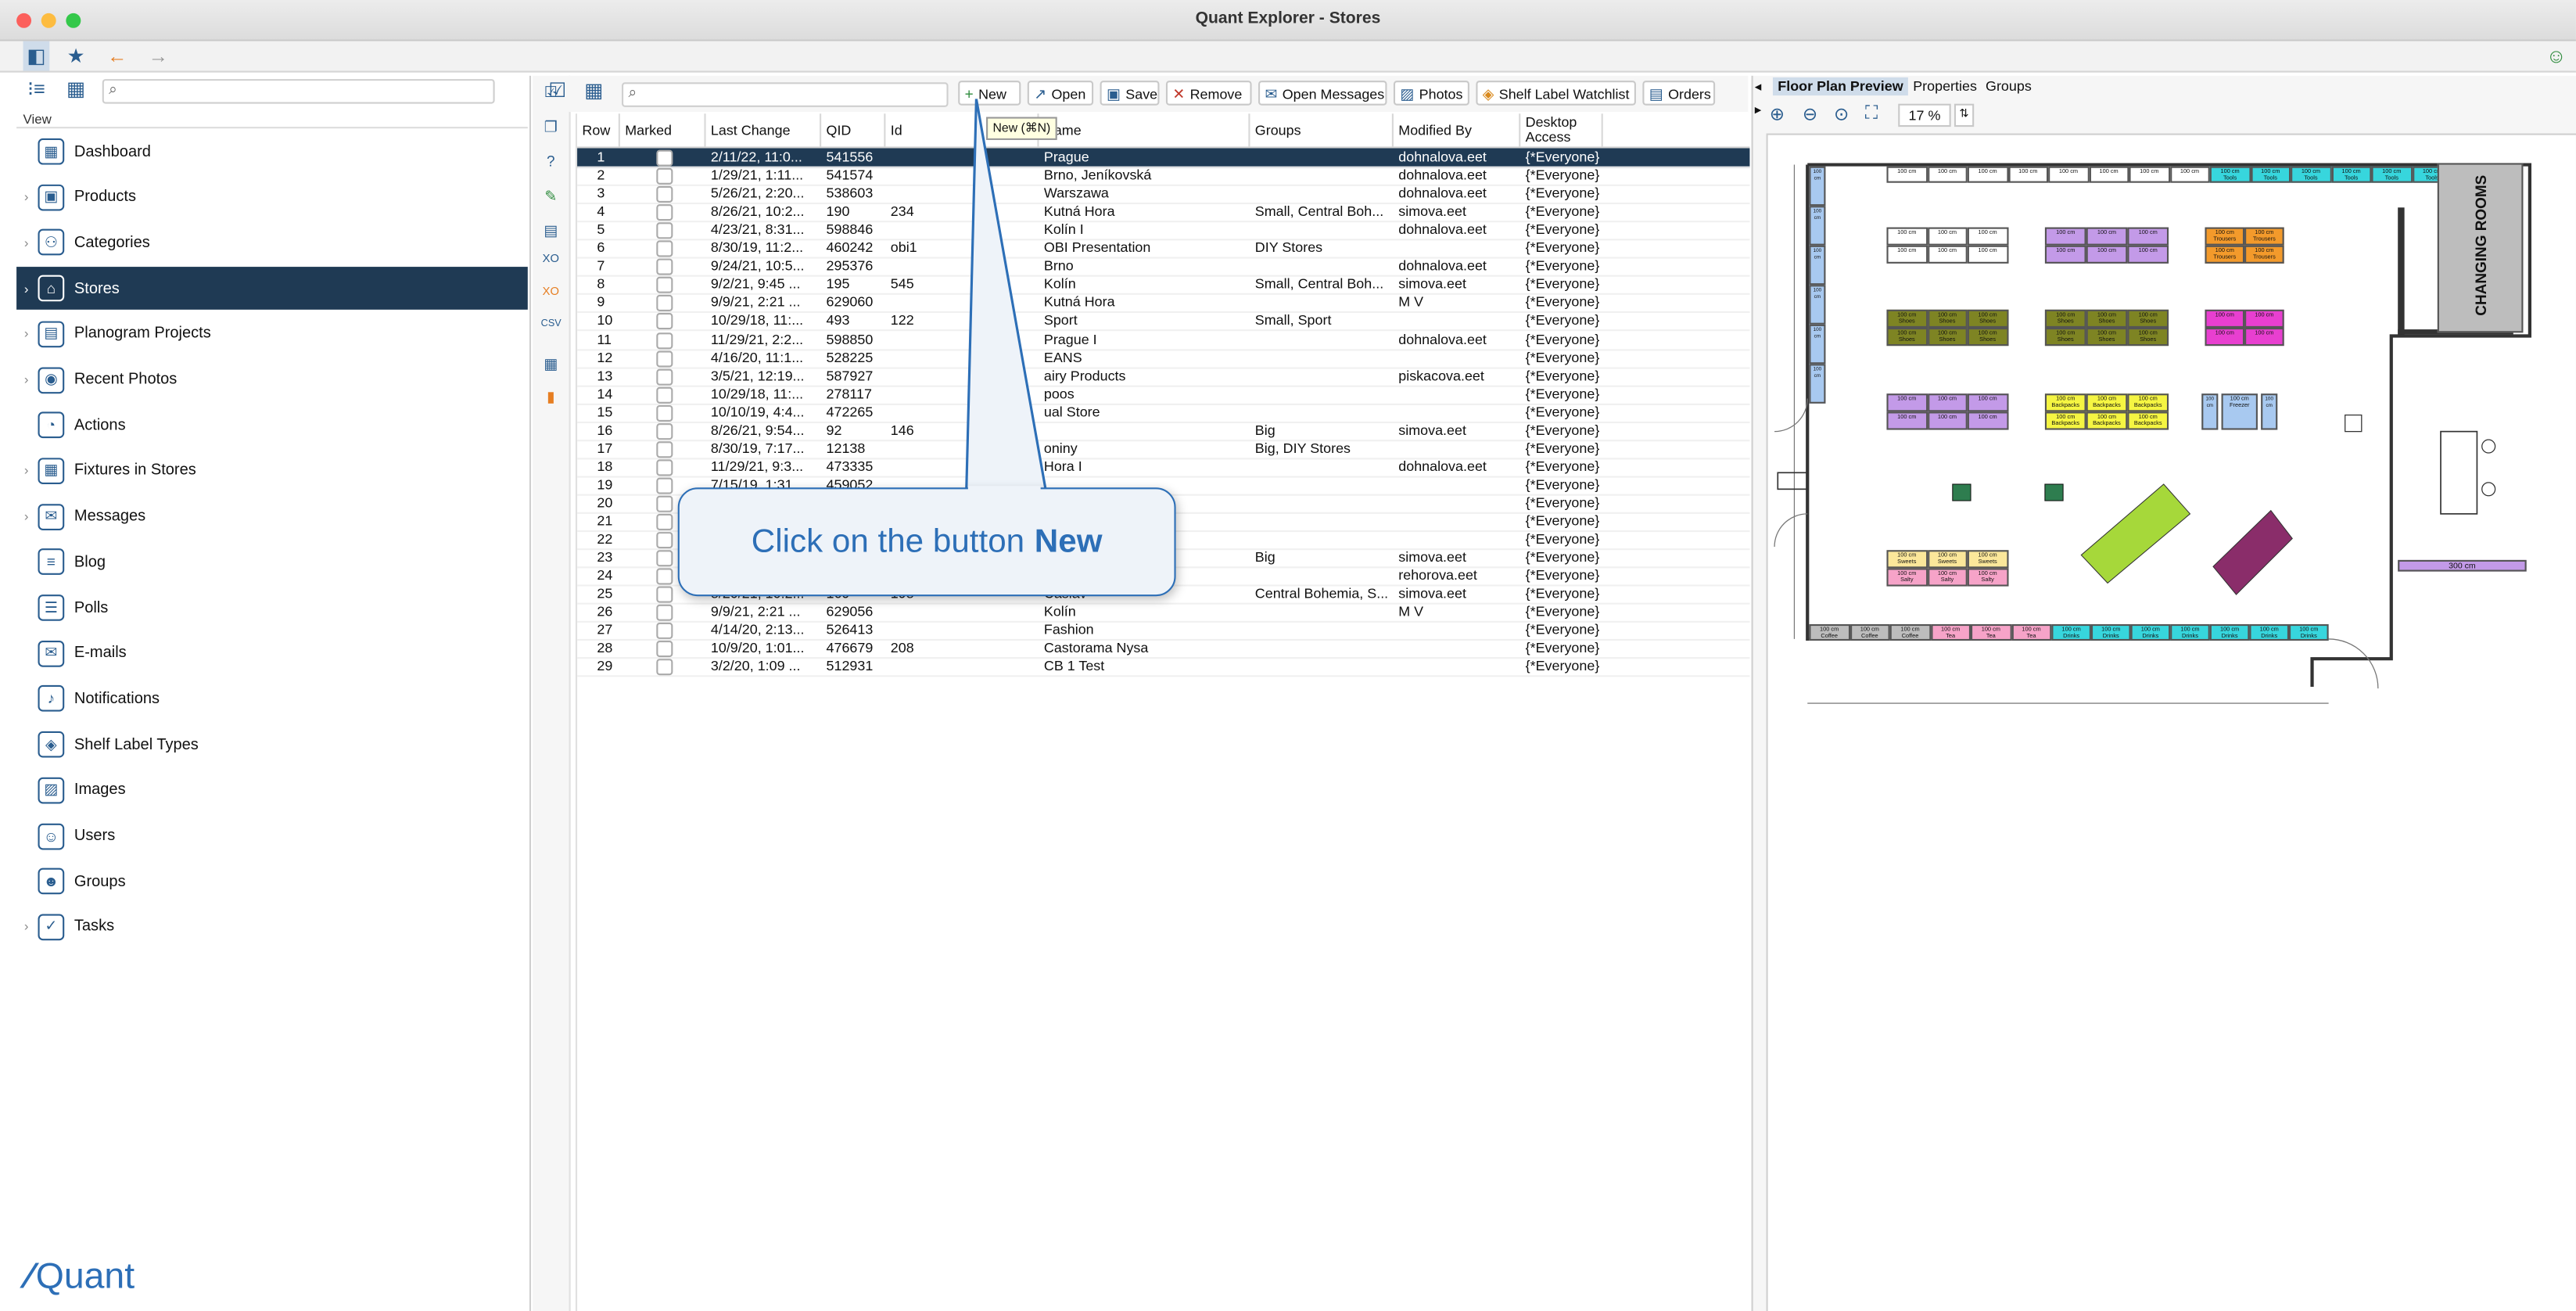  What do you see at coordinates (1810, 115) in the screenshot?
I see `zoom-out-icon: ⊖` at bounding box center [1810, 115].